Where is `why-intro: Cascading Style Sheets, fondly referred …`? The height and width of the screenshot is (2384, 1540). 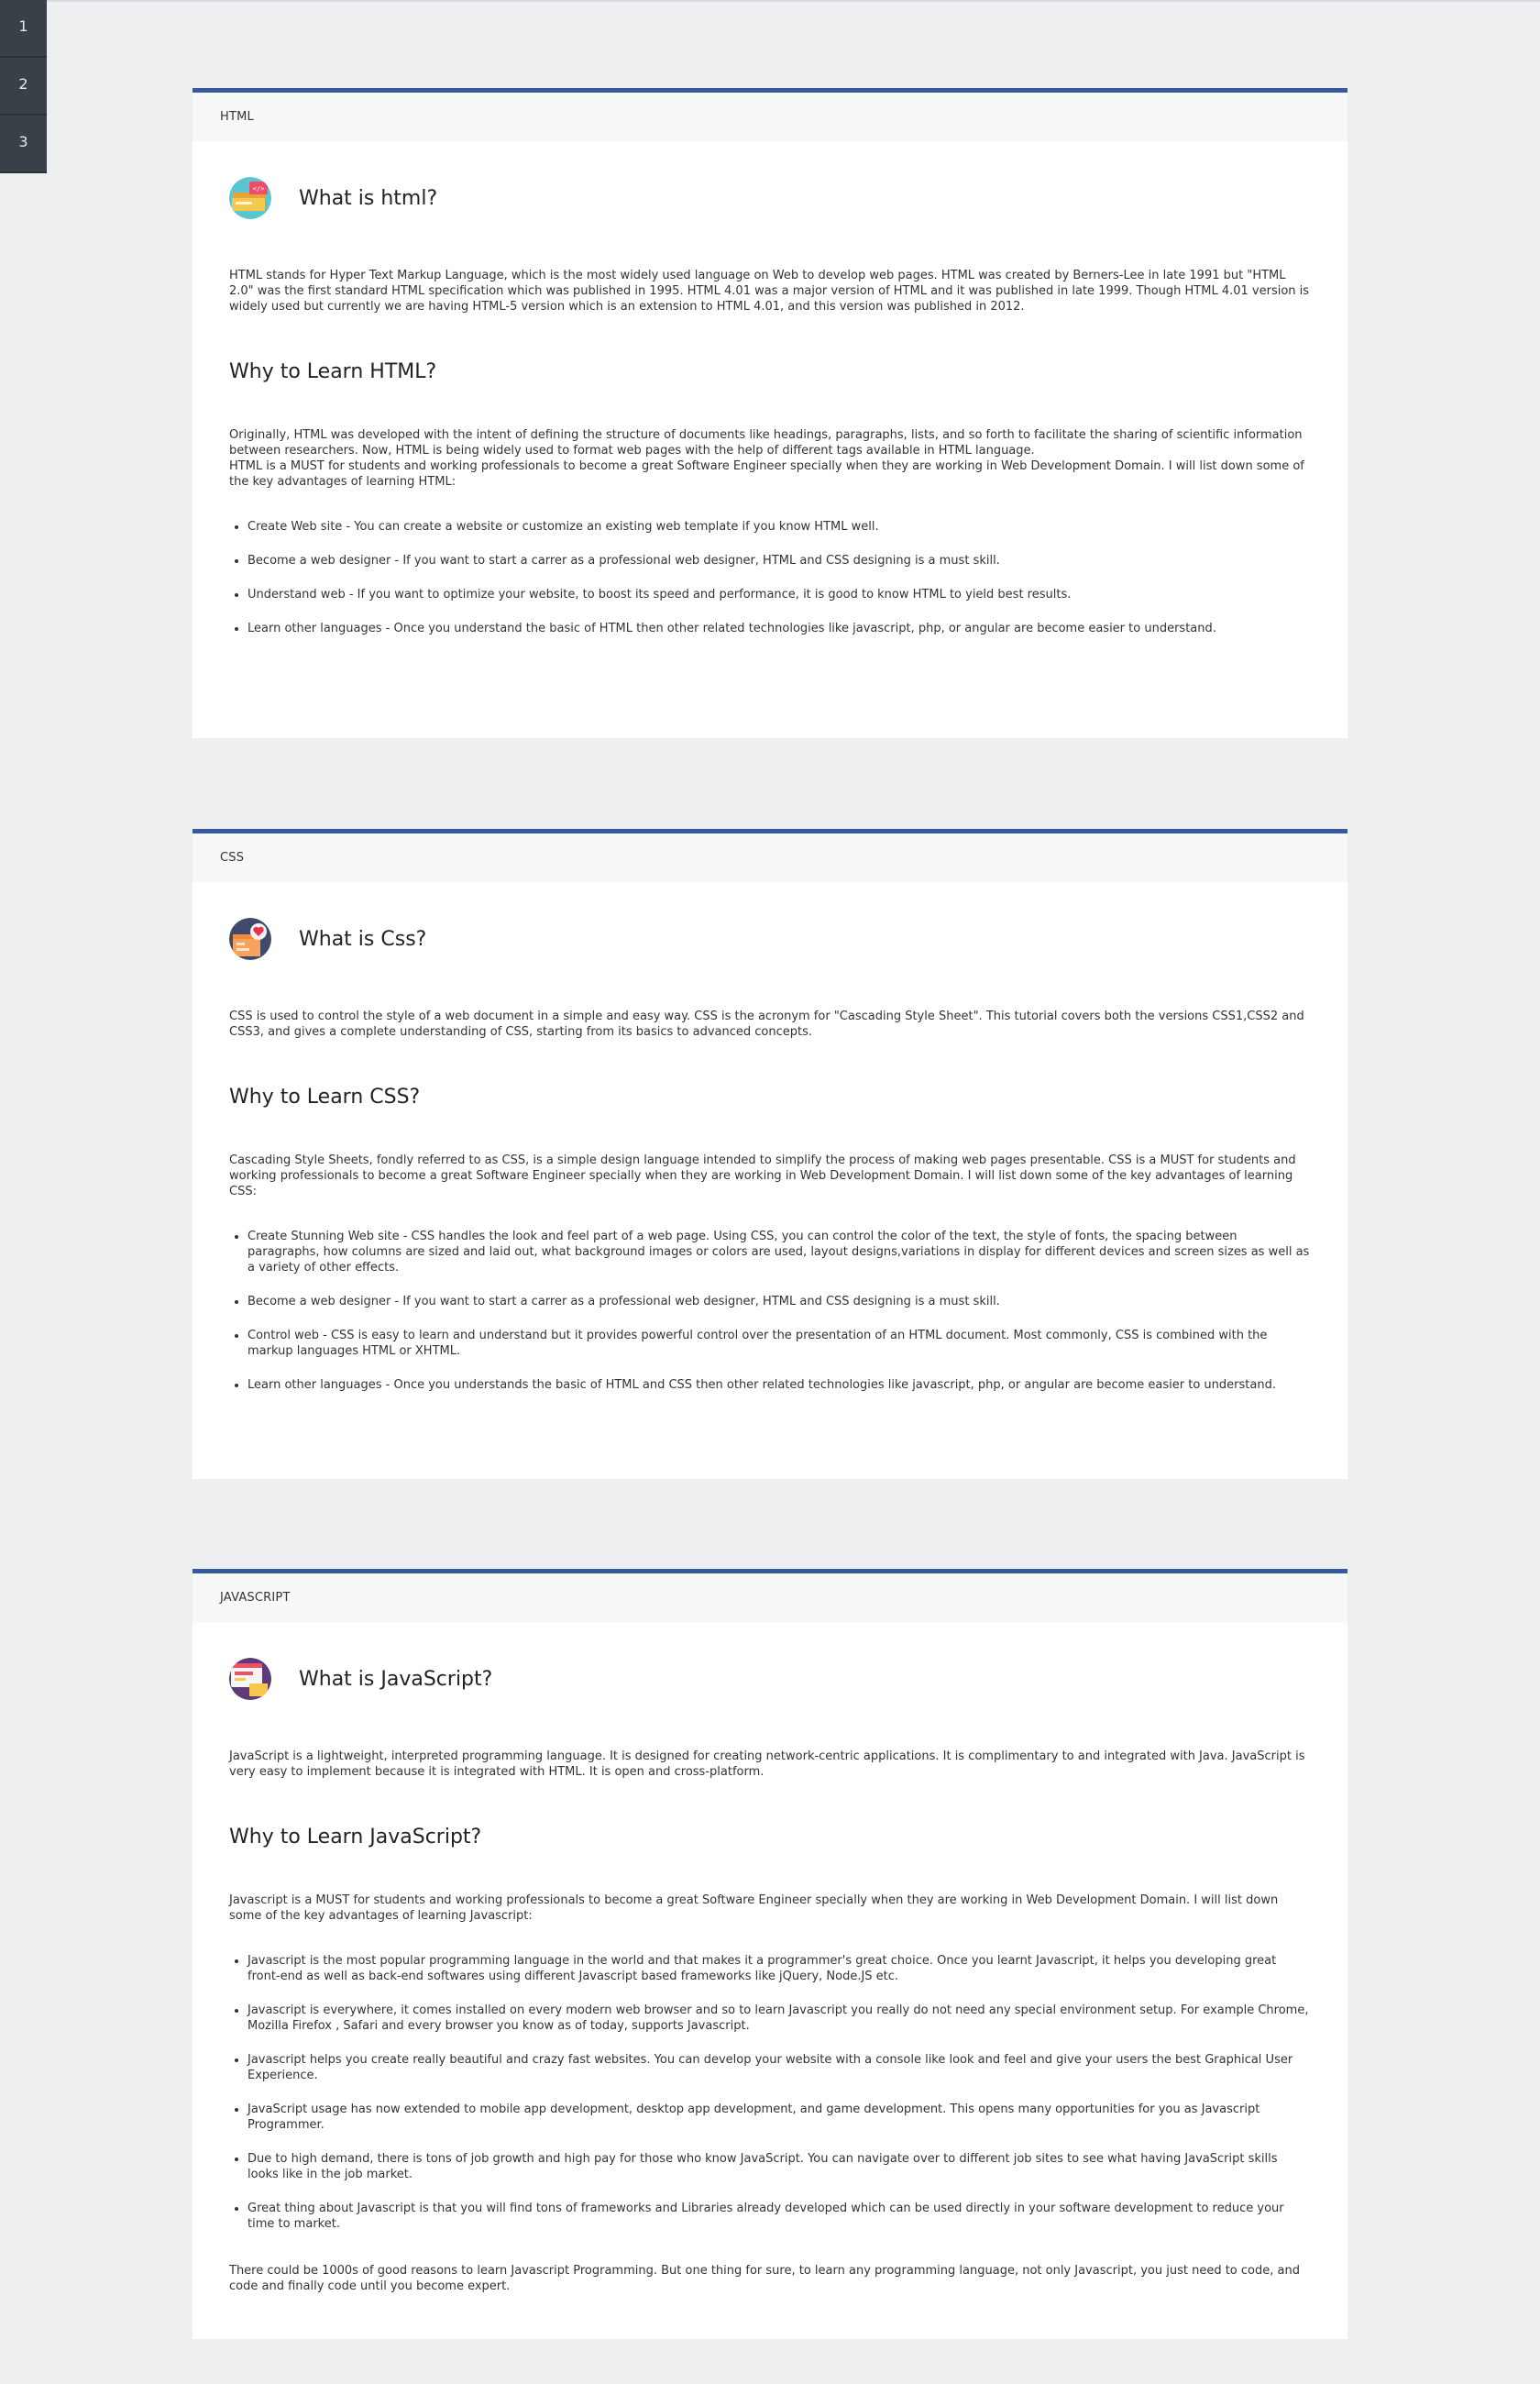 why-intro: Cascading Style Sheets, fondly referred … is located at coordinates (762, 1175).